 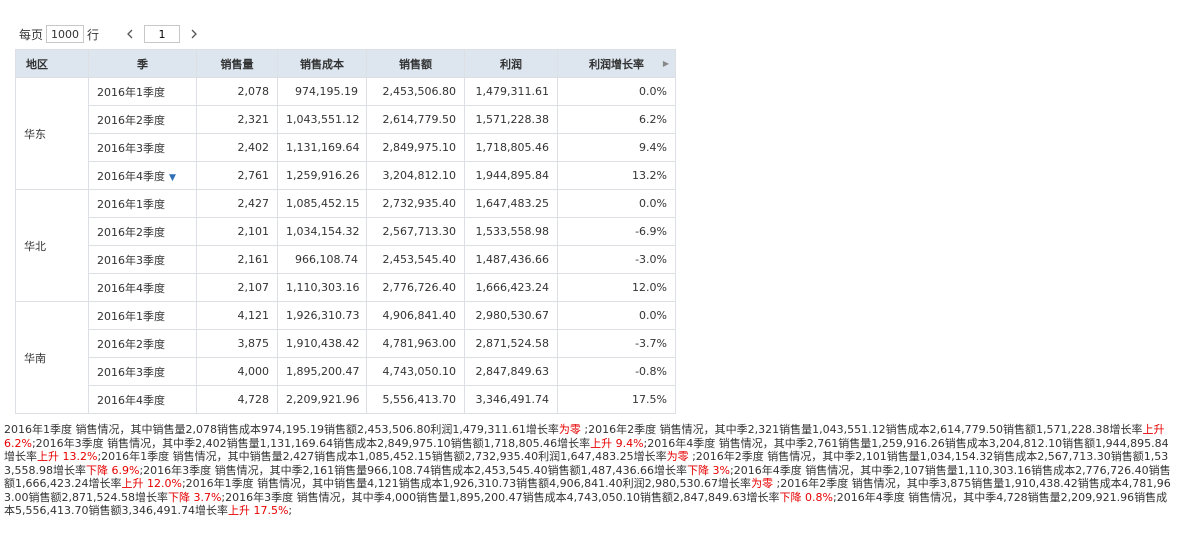 What do you see at coordinates (322, 63) in the screenshot?
I see `header-cost: 销售成本` at bounding box center [322, 63].